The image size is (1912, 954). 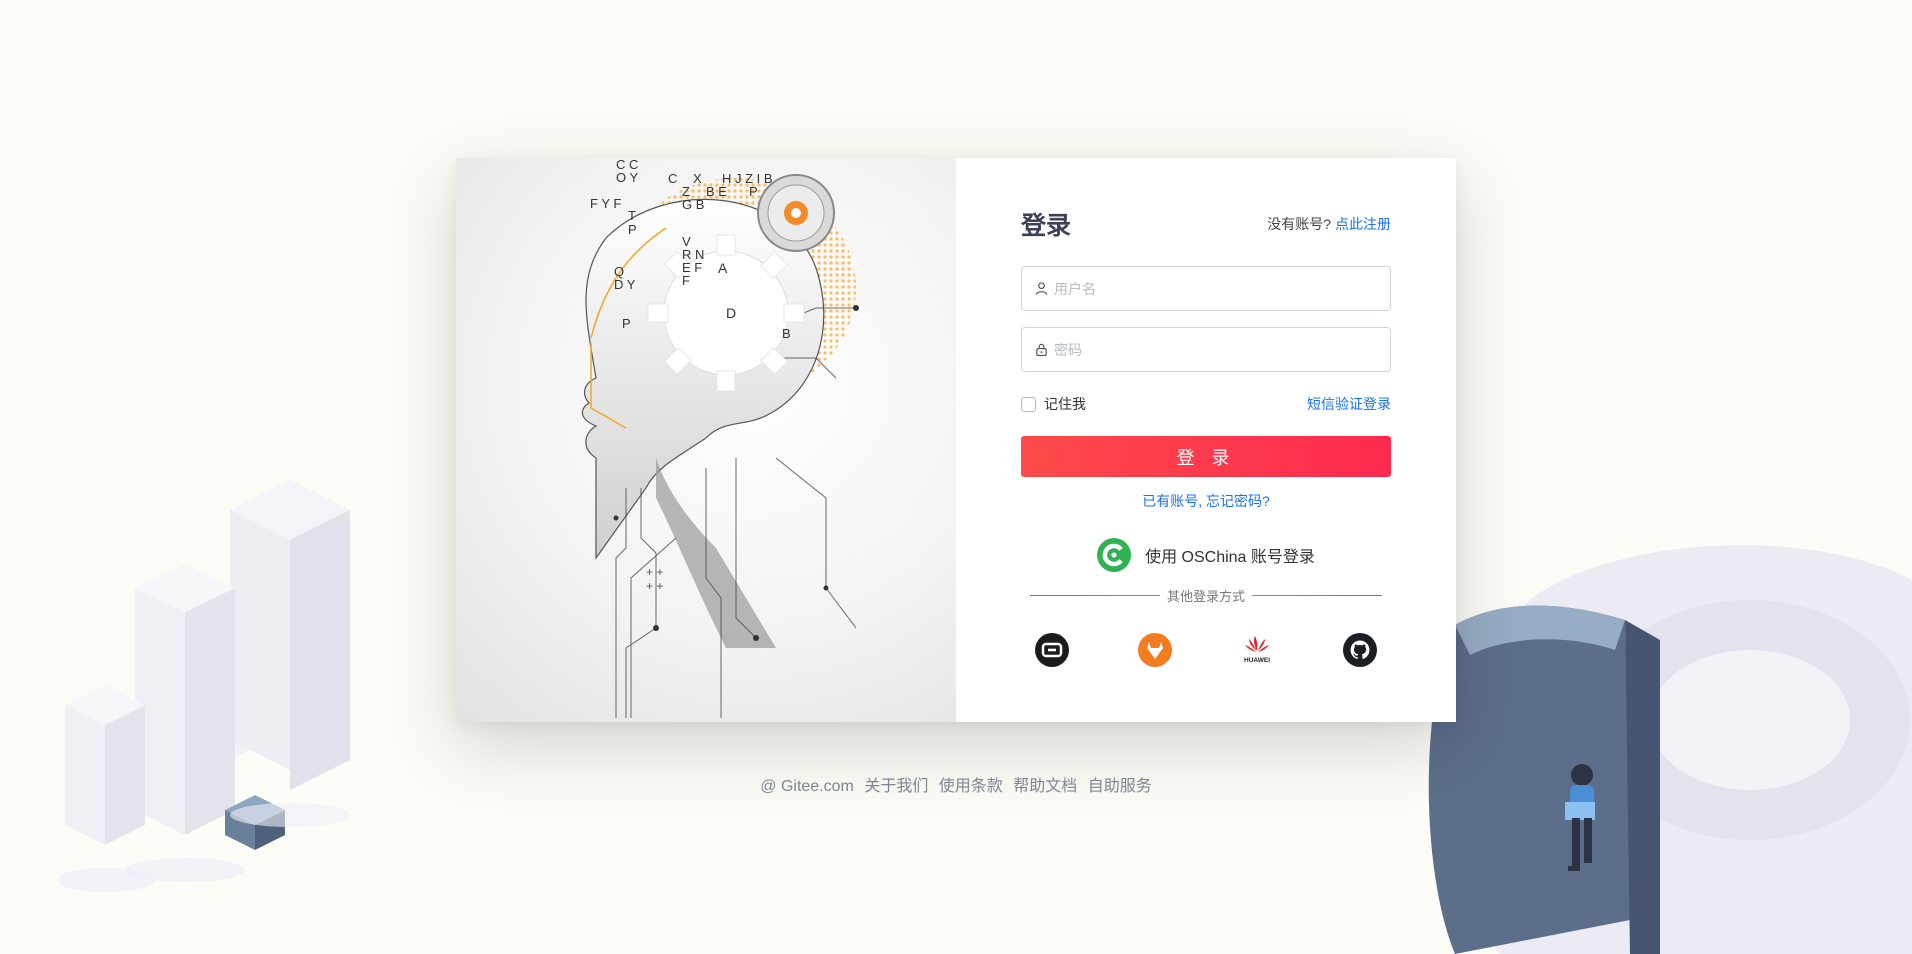 I want to click on aliyun-login-button, so click(x=1052, y=652).